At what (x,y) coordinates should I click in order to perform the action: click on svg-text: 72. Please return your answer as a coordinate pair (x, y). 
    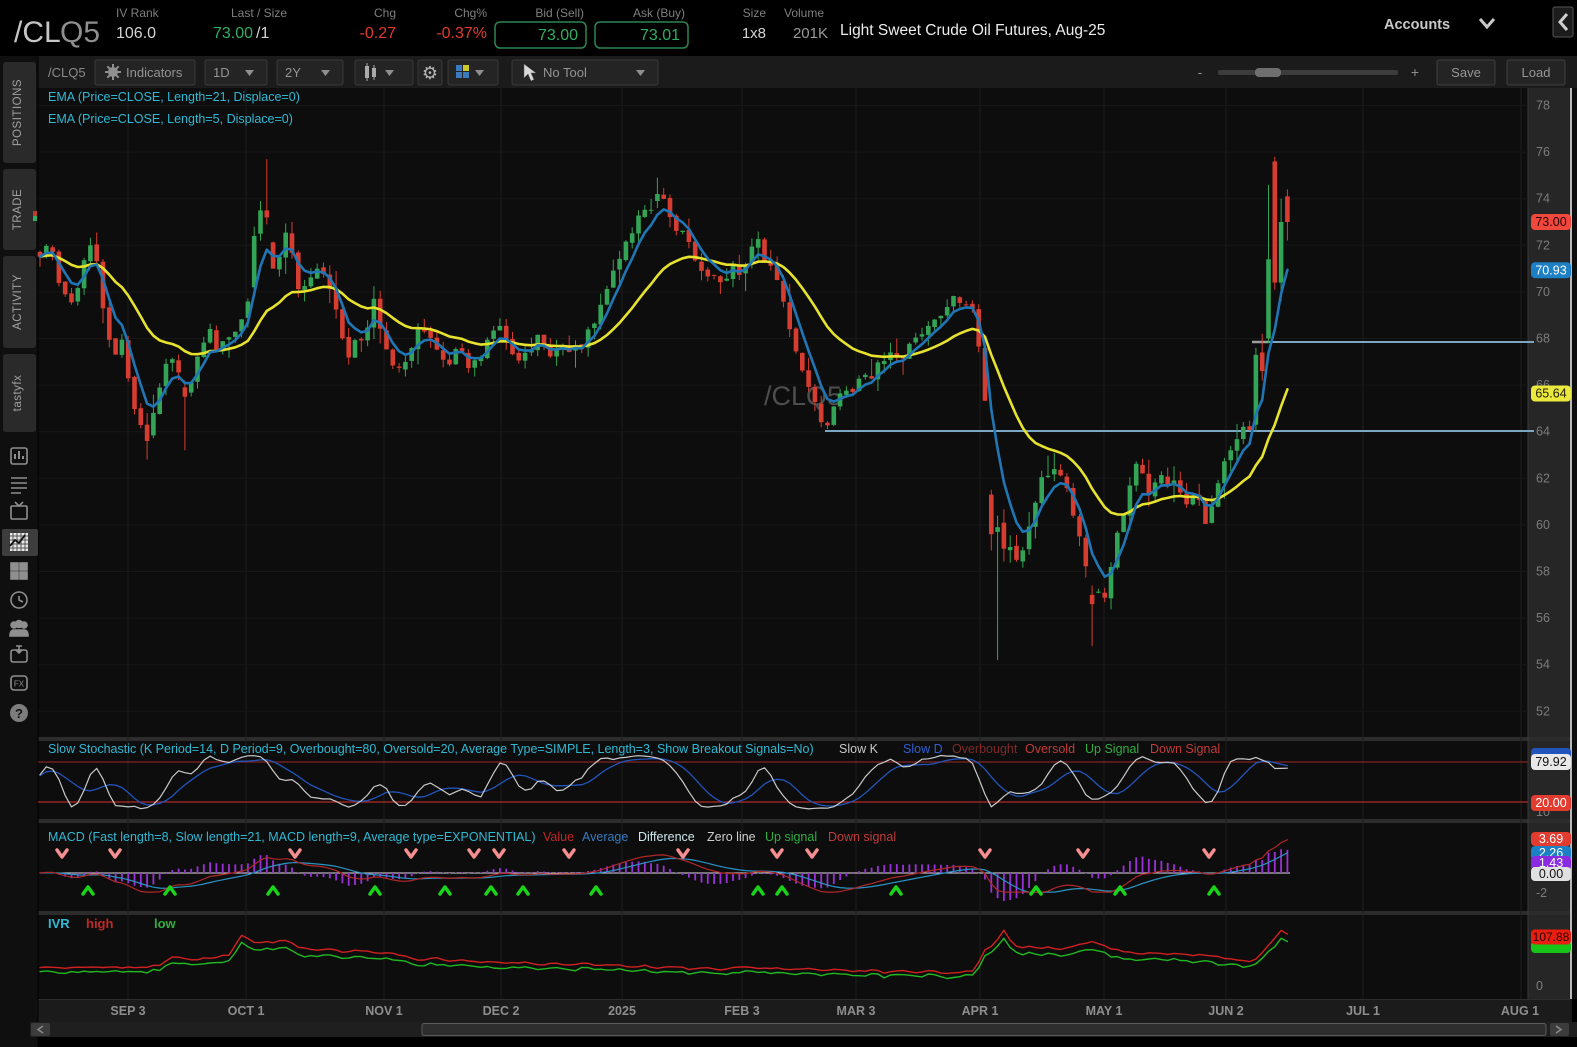
    Looking at the image, I should click on (1543, 245).